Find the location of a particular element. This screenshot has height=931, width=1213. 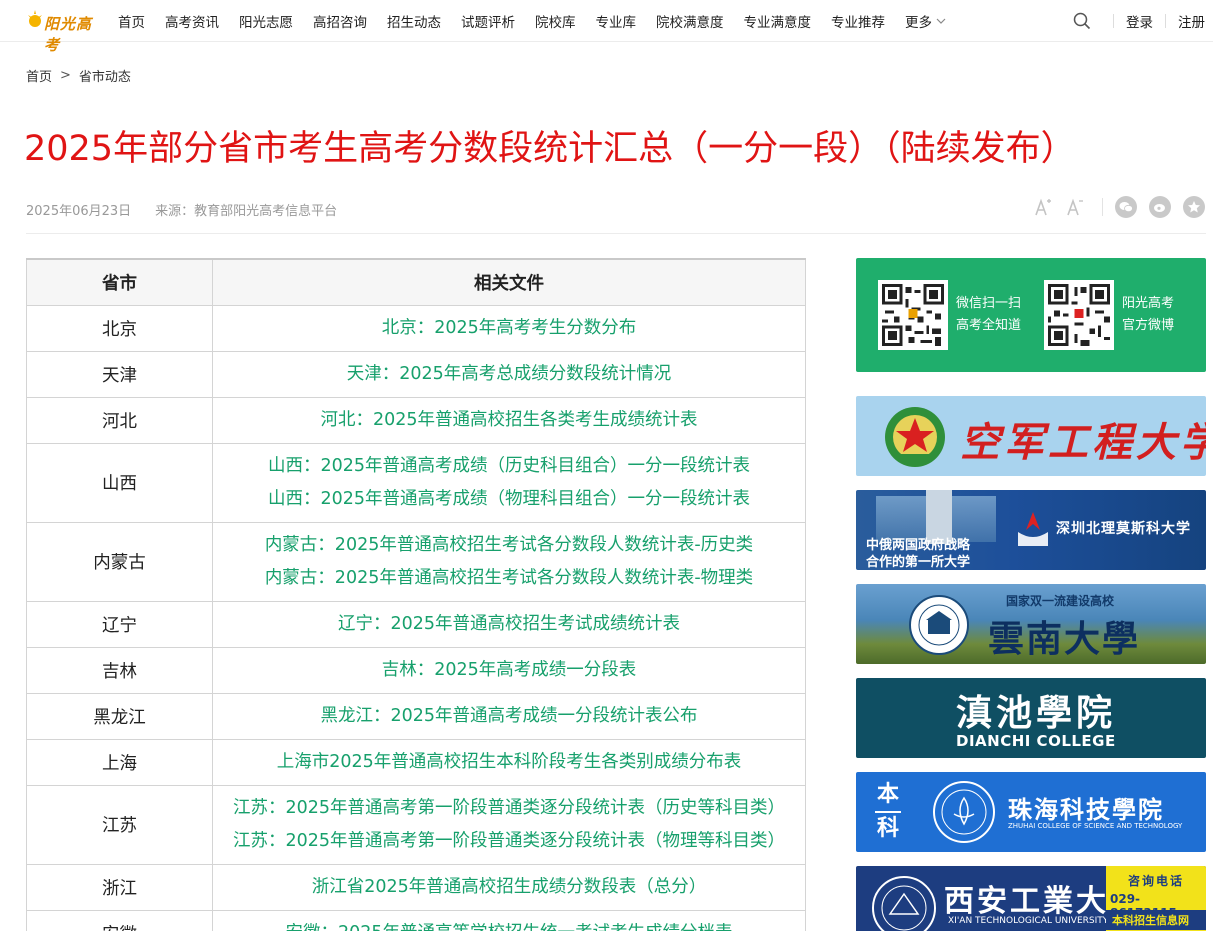

table-row: 安徽 安徽：2025年普通高等学校招生统一考试考生成绩分档表 is located at coordinates (416, 920).